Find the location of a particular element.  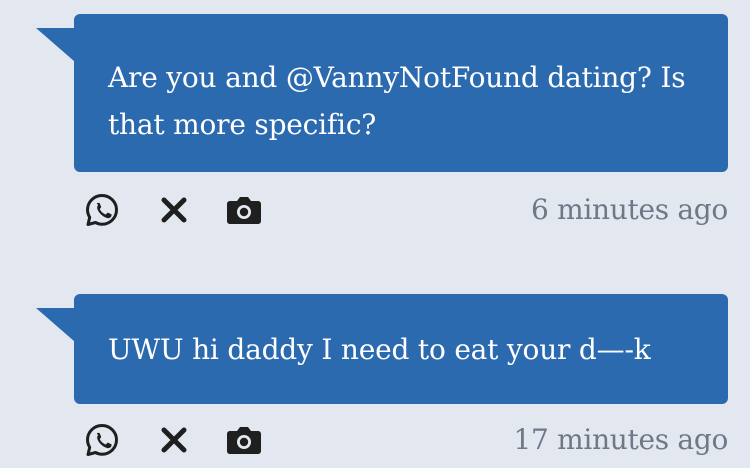

message-actions: 17 minutes ago is located at coordinates (375, 442).